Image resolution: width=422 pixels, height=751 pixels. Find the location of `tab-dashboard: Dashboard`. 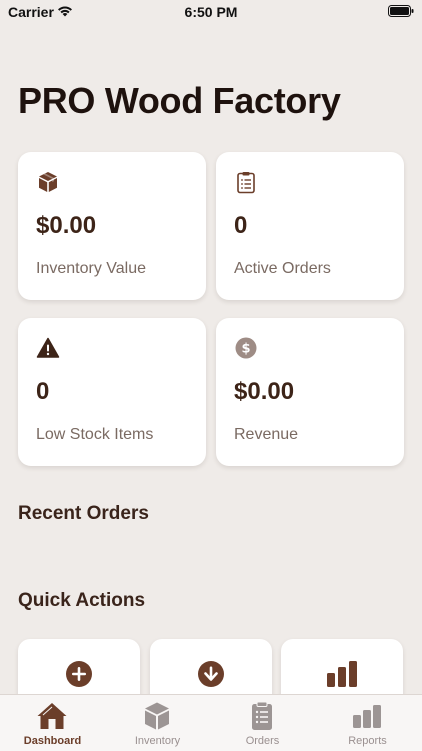

tab-dashboard: Dashboard is located at coordinates (52, 723).